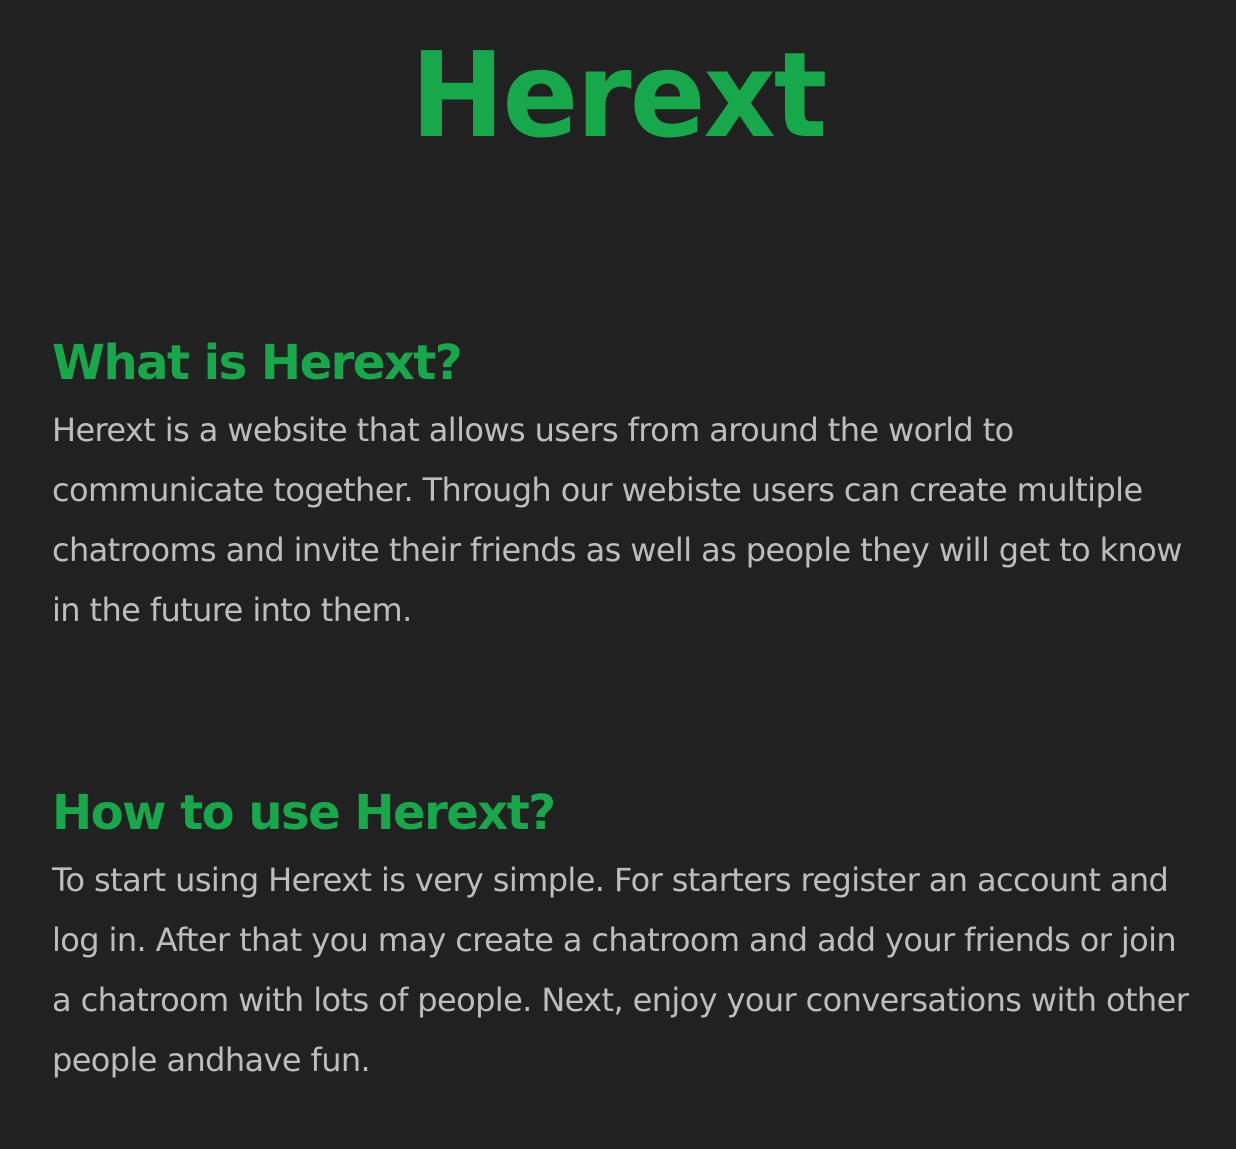  What do you see at coordinates (304, 813) in the screenshot?
I see `section-heading-how-to-use: How to use Herext?` at bounding box center [304, 813].